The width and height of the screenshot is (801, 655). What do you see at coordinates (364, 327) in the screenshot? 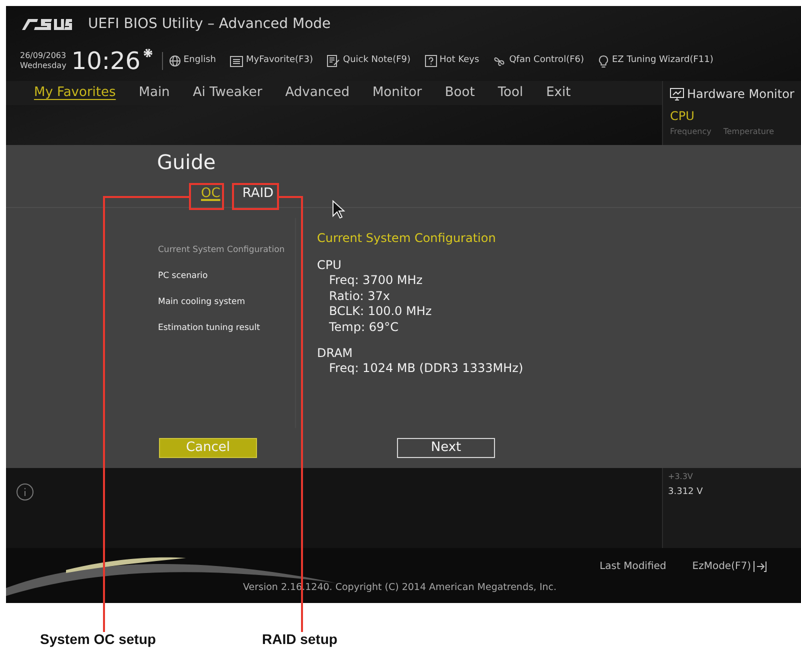
I see `info-line: Temp: 69°C` at bounding box center [364, 327].